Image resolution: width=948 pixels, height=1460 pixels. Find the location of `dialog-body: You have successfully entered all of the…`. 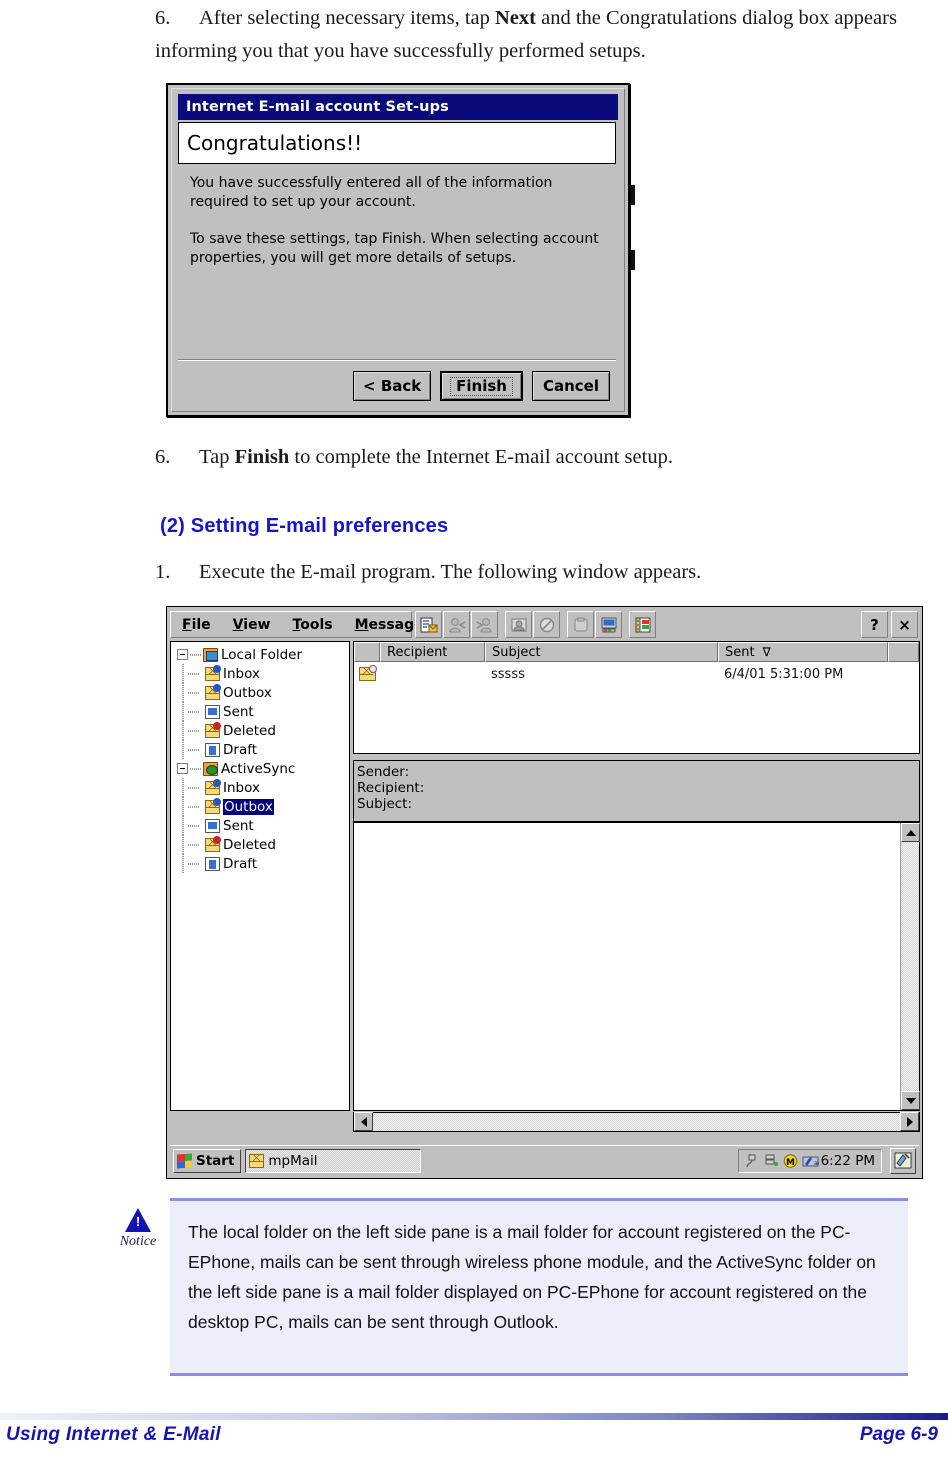

dialog-body: You have successfully entered all of the… is located at coordinates (397, 230).